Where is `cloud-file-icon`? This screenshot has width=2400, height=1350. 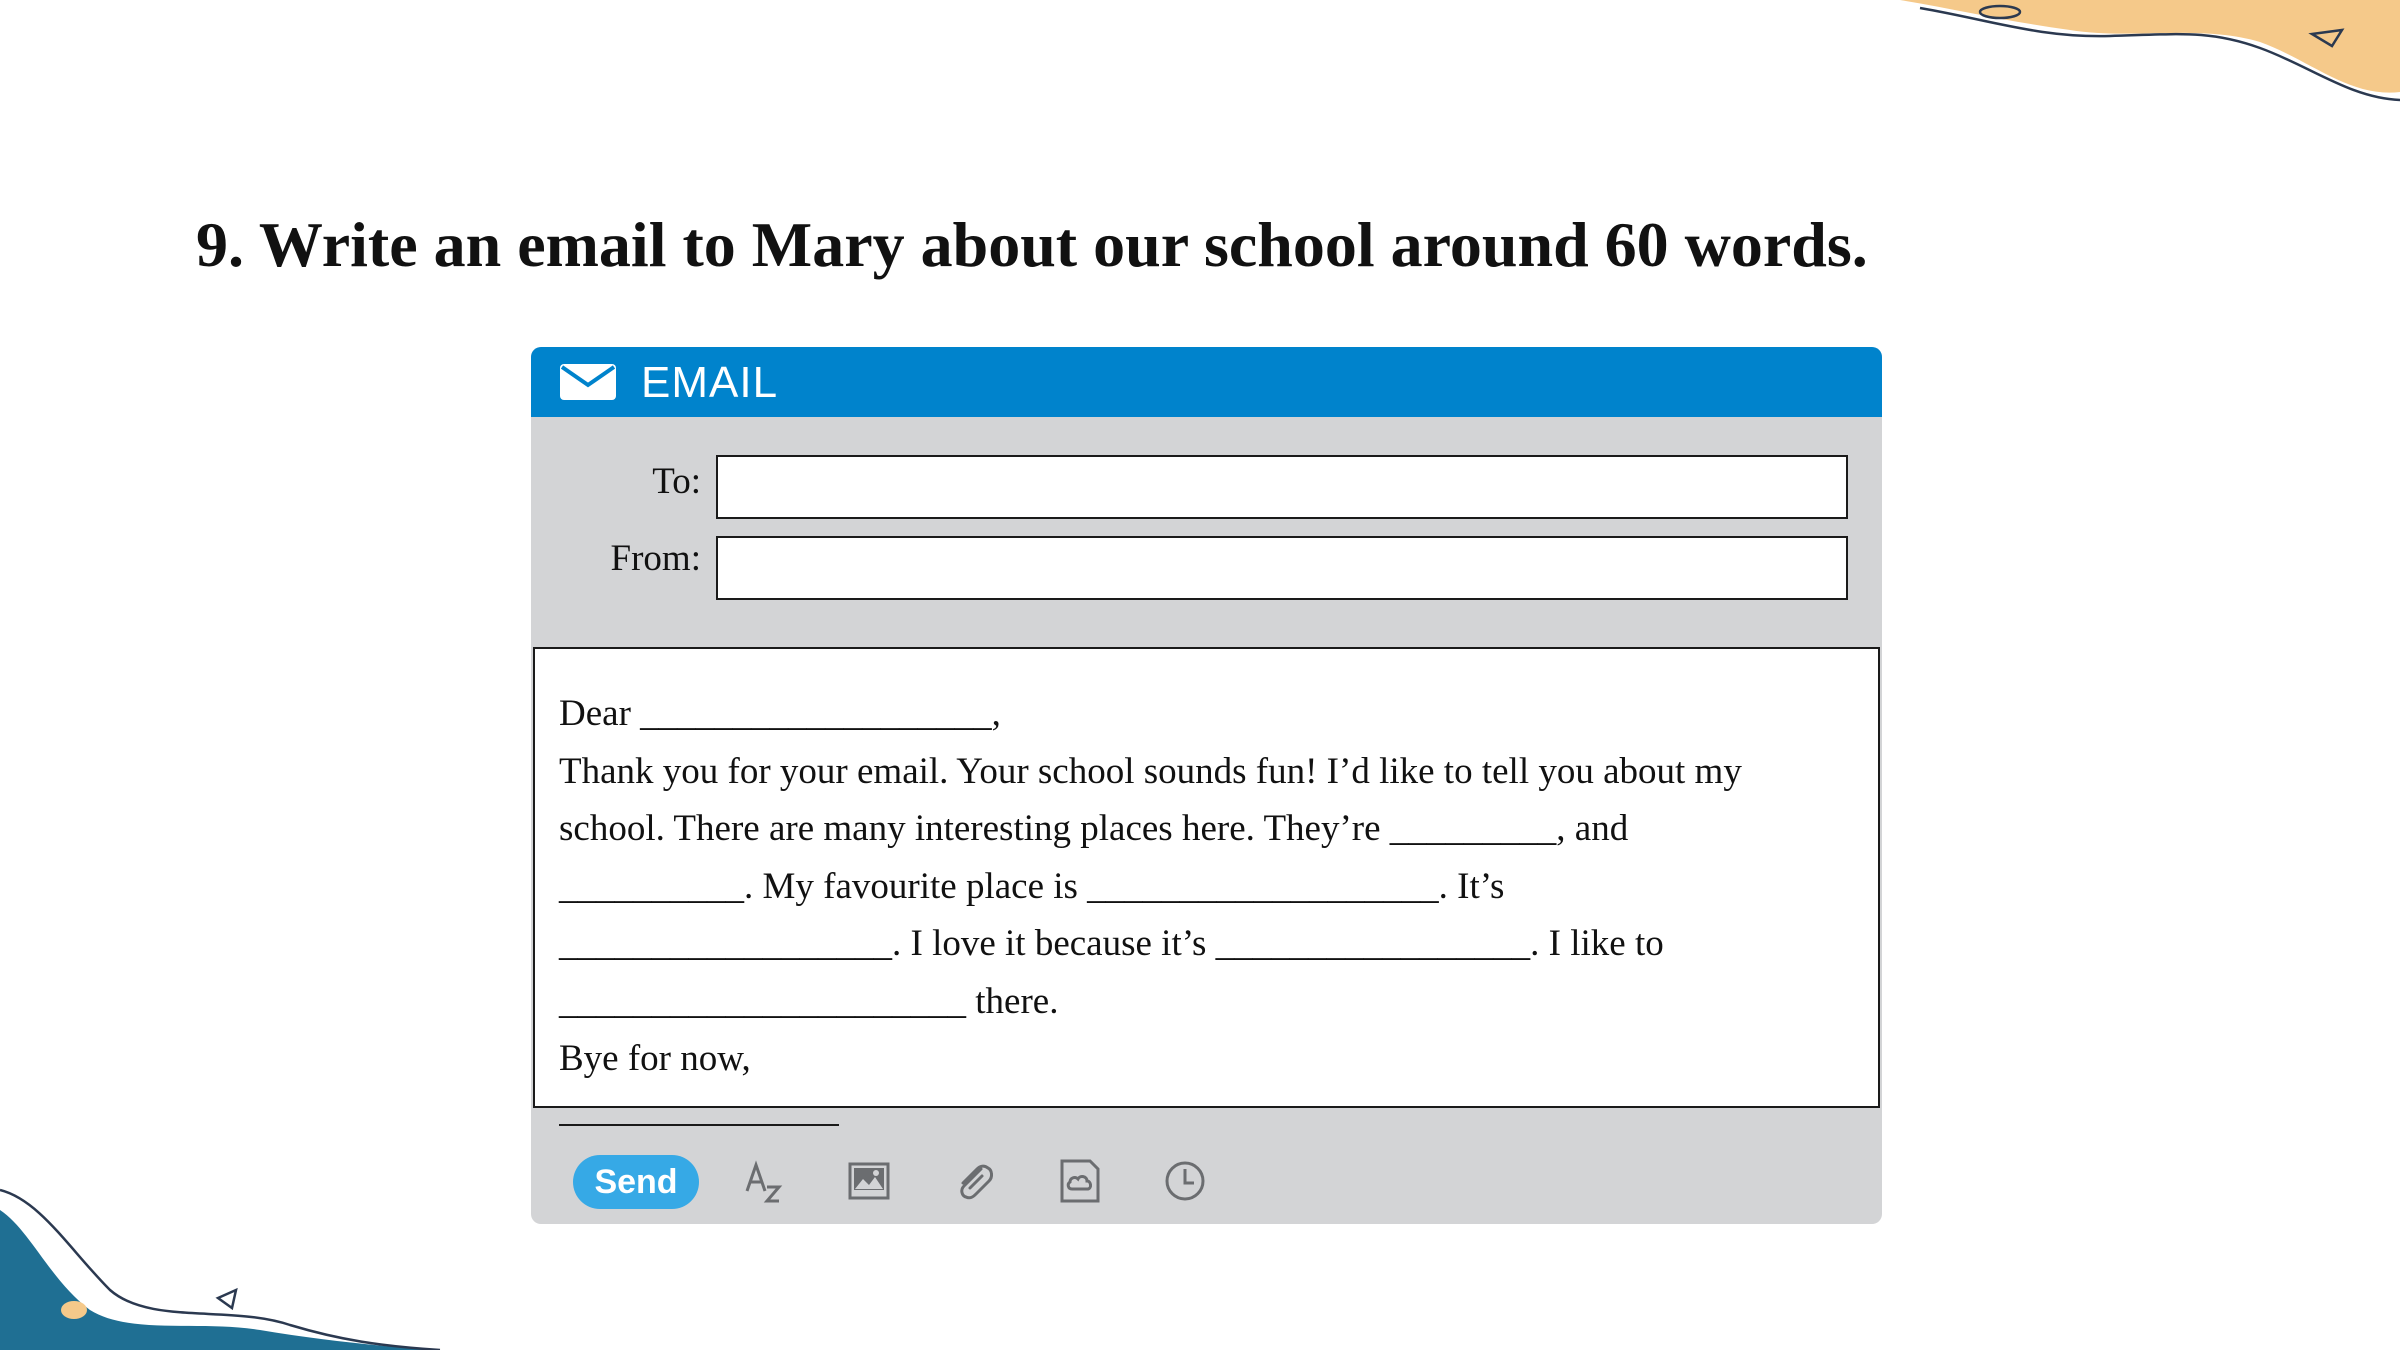 cloud-file-icon is located at coordinates (1080, 1181).